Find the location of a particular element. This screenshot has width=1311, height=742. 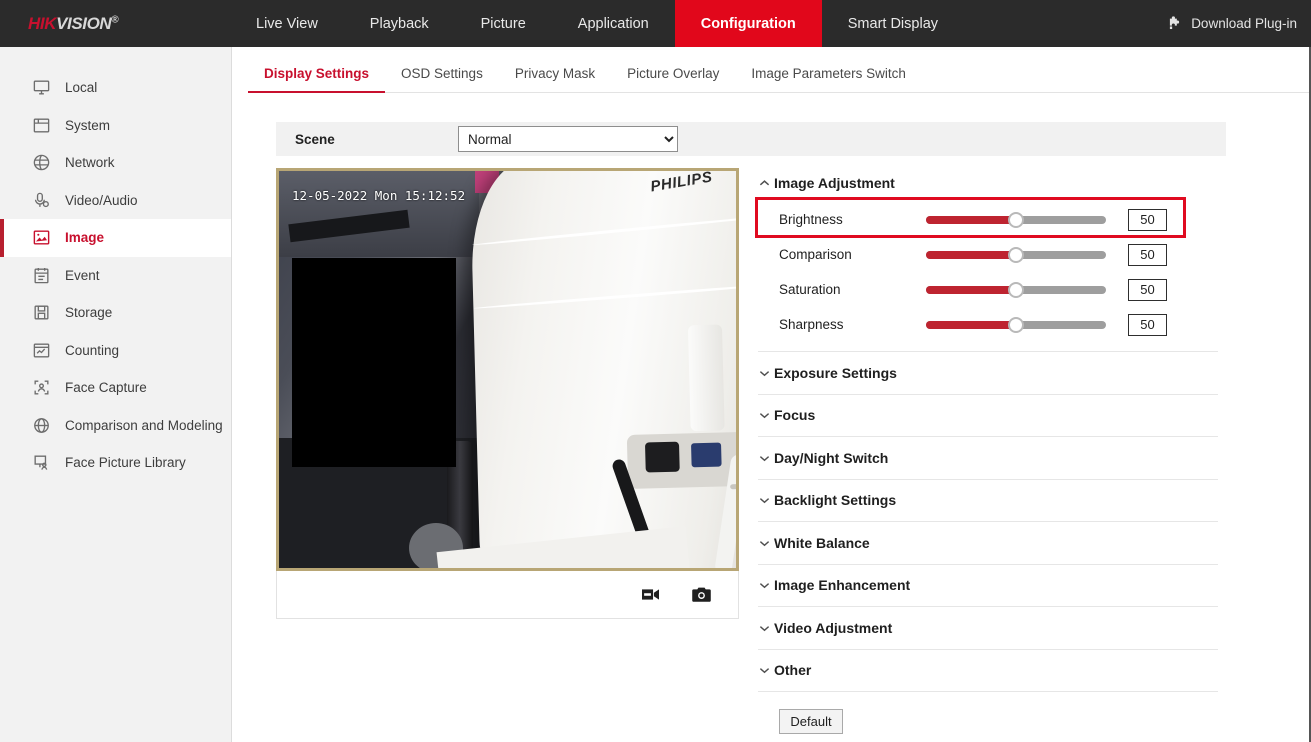

video-ceiling-shadow is located at coordinates (349, 226).